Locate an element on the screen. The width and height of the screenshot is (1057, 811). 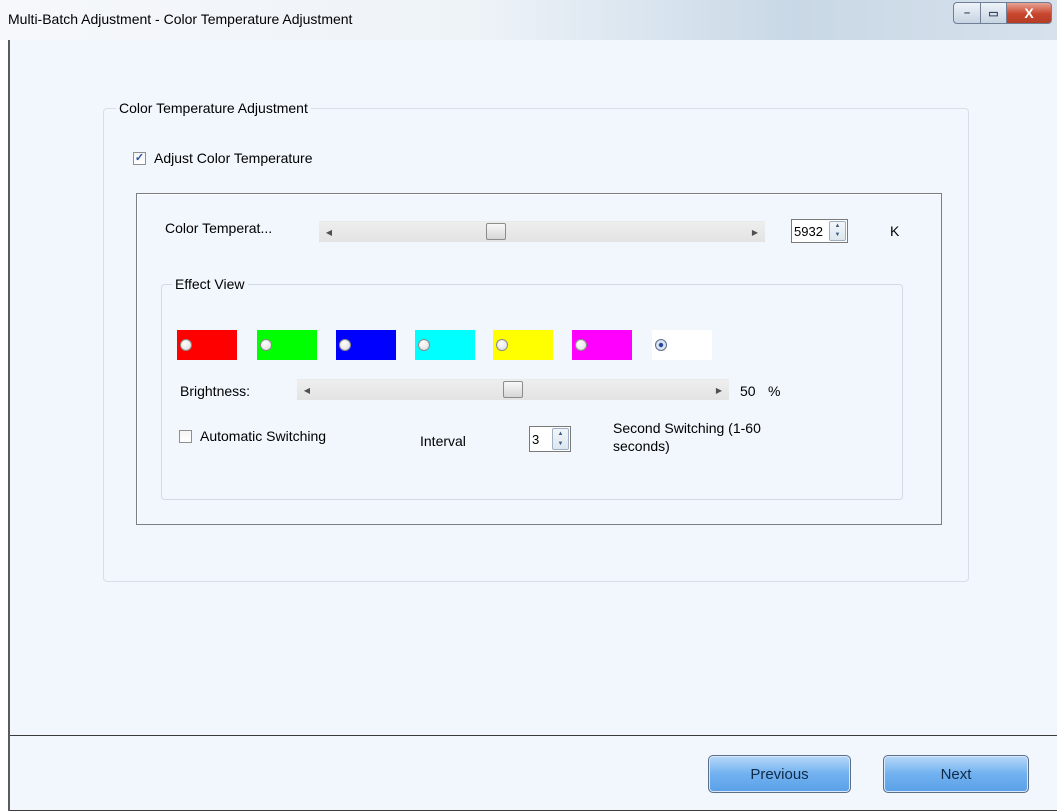
swatch-white is located at coordinates (682, 345).